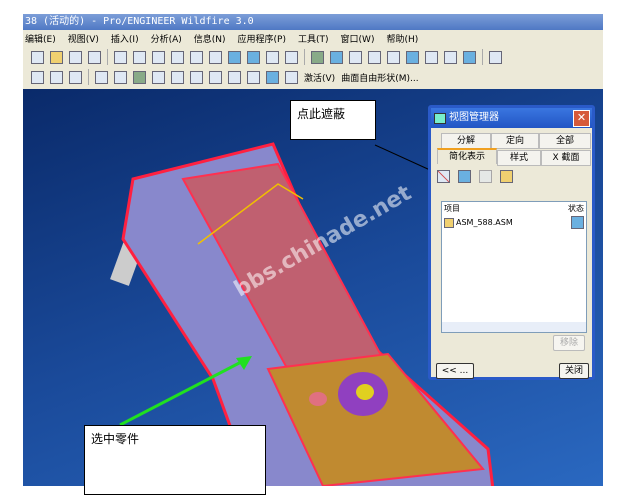  Describe the element at coordinates (440, 118) in the screenshot. I see `window-icon` at that location.